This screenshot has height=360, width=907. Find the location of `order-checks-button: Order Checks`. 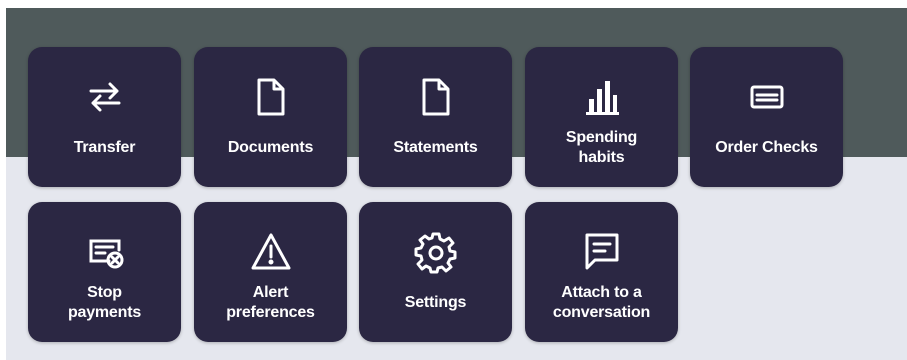

order-checks-button: Order Checks is located at coordinates (766, 117).